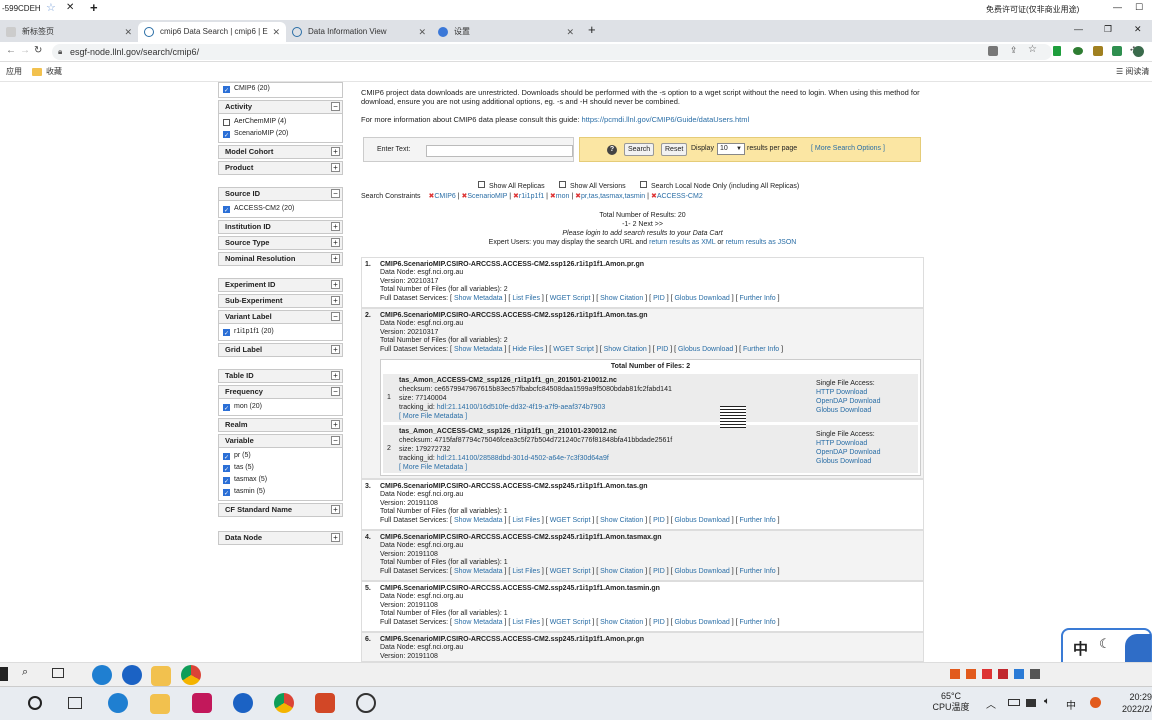  What do you see at coordinates (1047, 701) in the screenshot?
I see `volume-icon: 🔈︎` at bounding box center [1047, 701].